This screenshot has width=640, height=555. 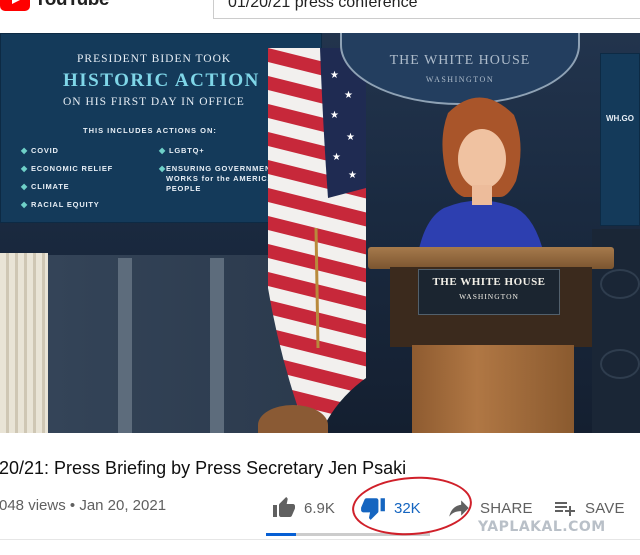 I want to click on screen-line-4: THIS INCLUDES ACTIONS ON:, so click(x=150, y=130).